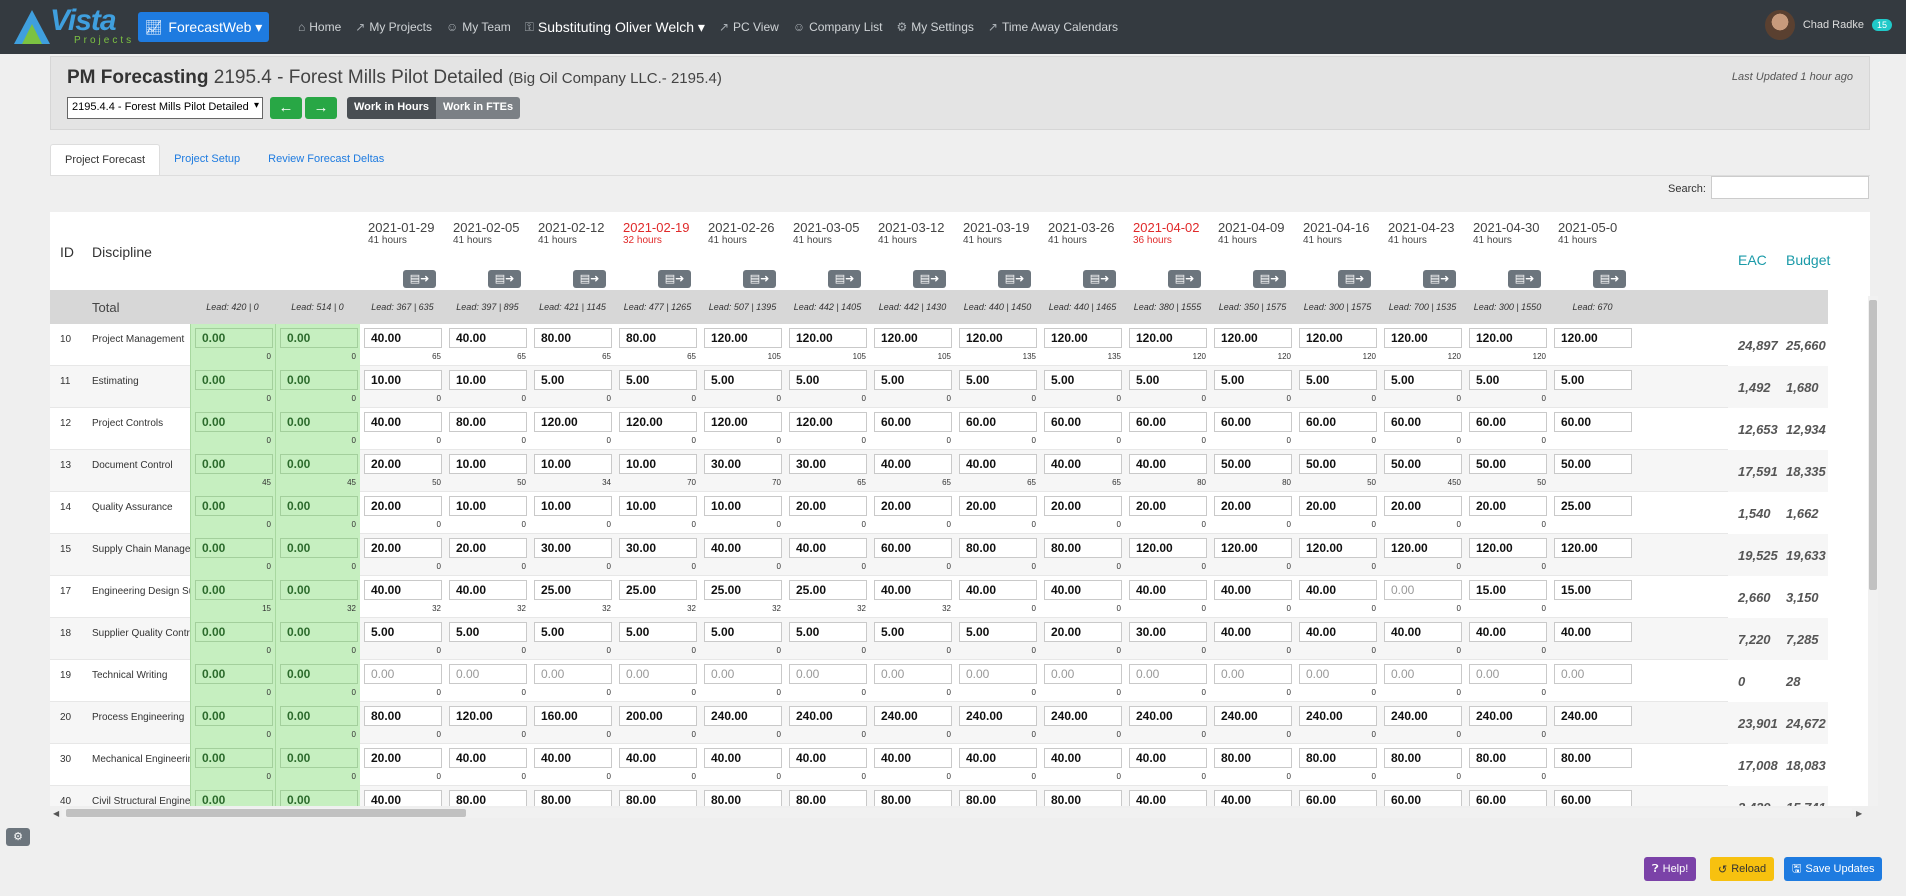 This screenshot has width=1906, height=896. I want to click on nav-link: ↗ My Projects, so click(393, 27).